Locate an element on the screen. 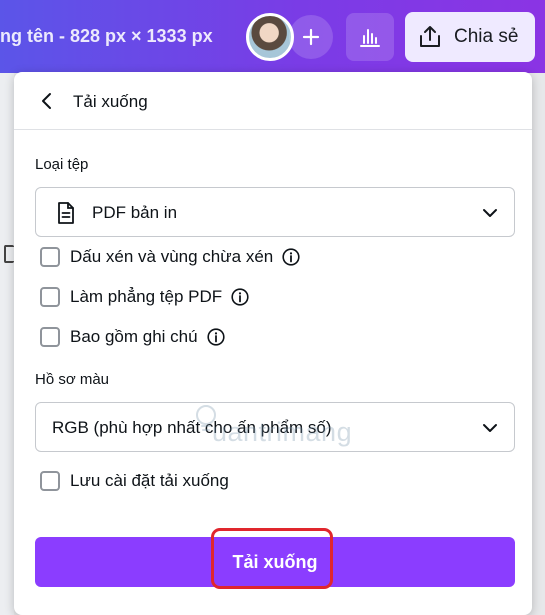  back-button is located at coordinates (47, 101).